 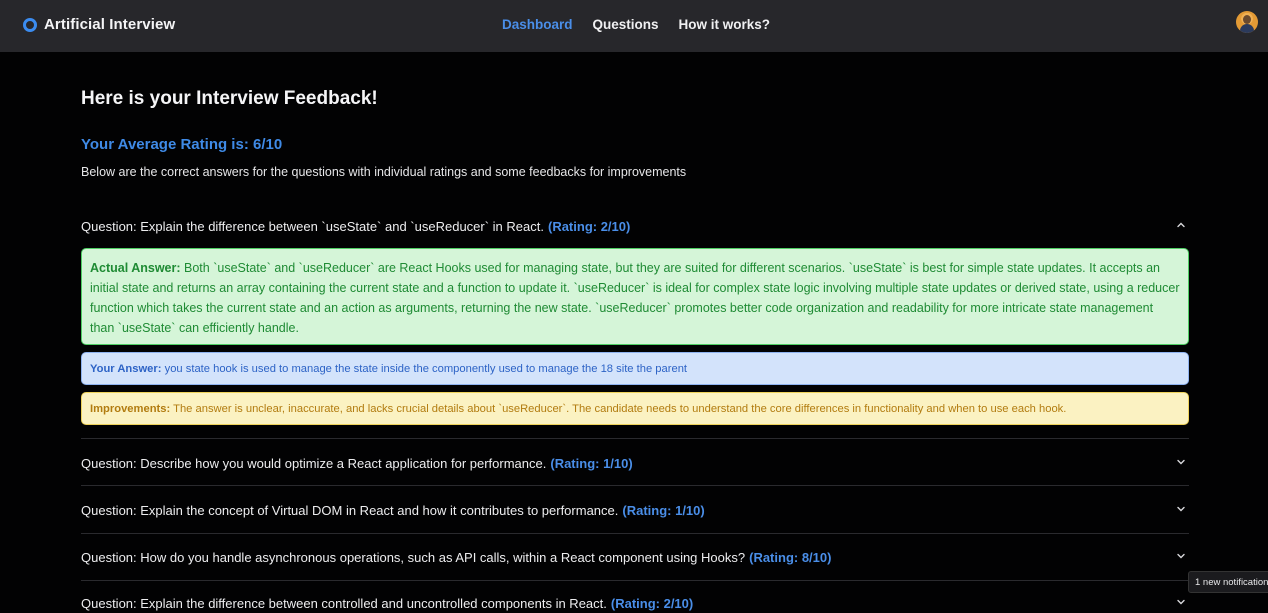 What do you see at coordinates (626, 24) in the screenshot?
I see `nav-questions: Questions` at bounding box center [626, 24].